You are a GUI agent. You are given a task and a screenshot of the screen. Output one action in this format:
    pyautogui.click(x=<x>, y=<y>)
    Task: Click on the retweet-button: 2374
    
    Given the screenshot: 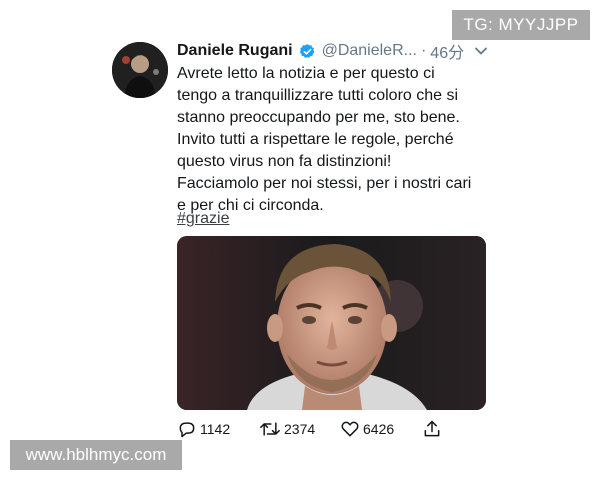 What is the action you would take?
    pyautogui.click(x=287, y=429)
    